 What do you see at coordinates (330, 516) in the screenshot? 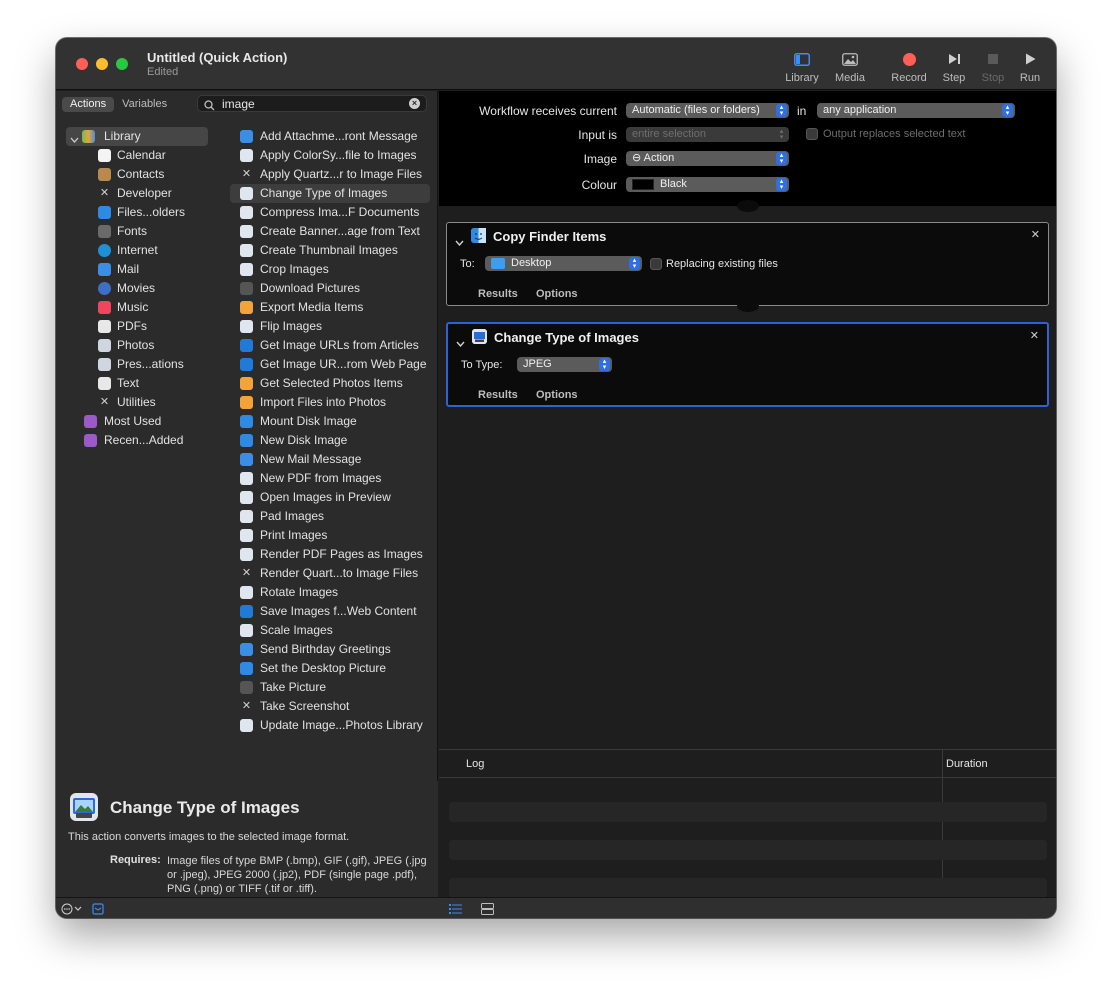
I see `action-list-item: Pad Images` at bounding box center [330, 516].